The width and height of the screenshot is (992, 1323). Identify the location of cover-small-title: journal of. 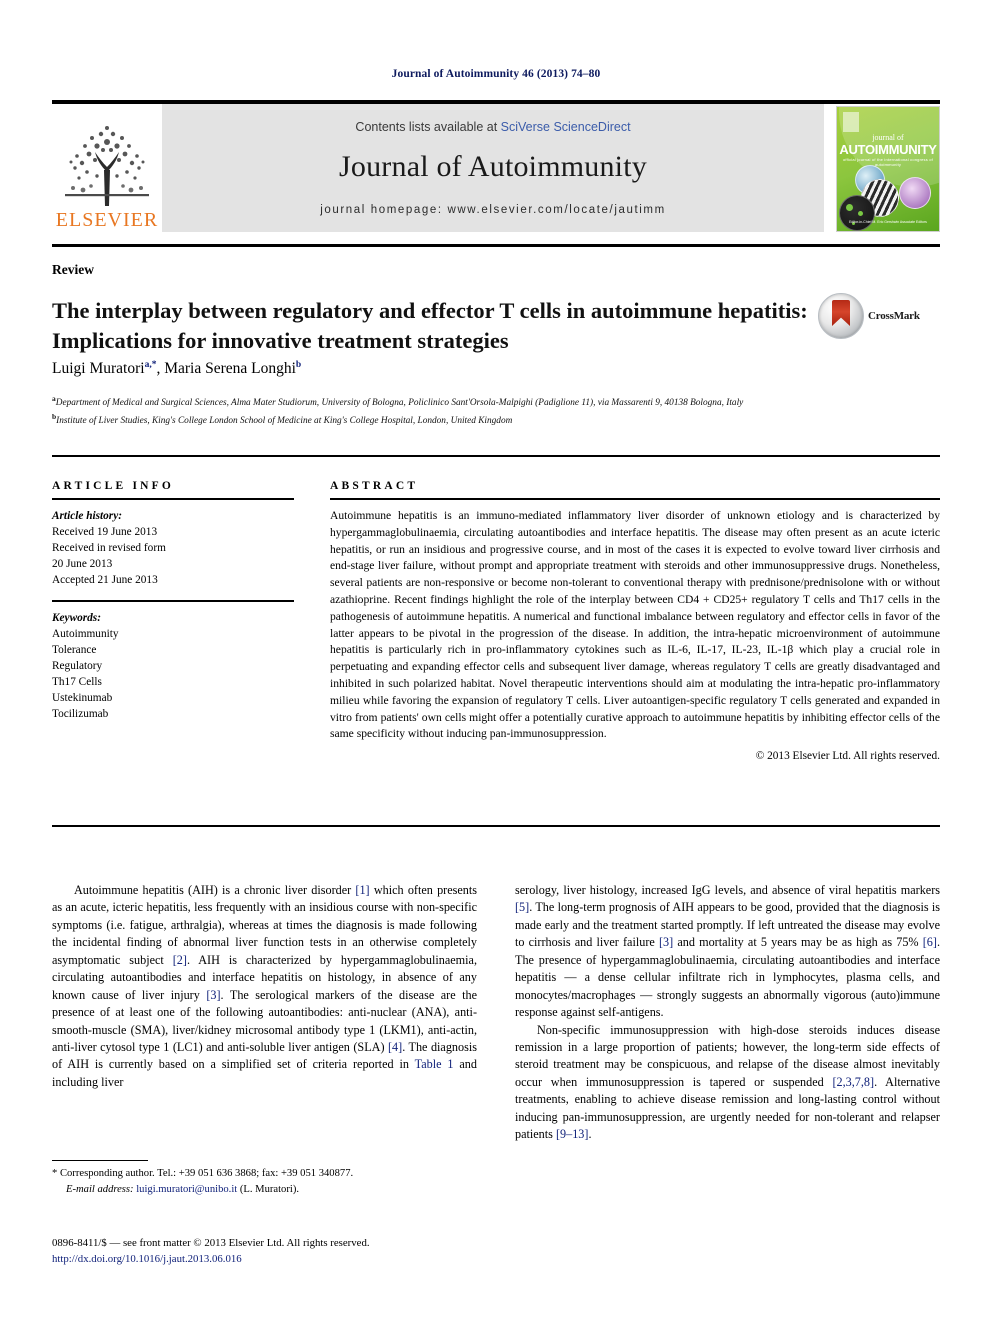
(888, 137).